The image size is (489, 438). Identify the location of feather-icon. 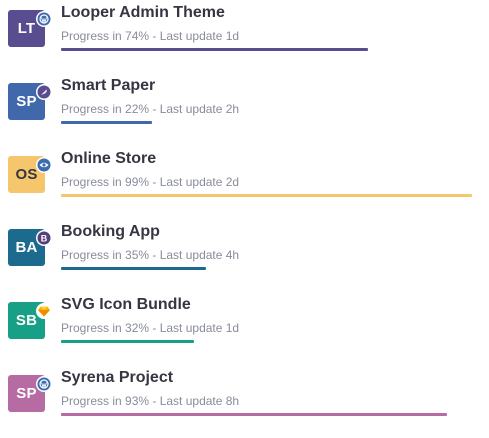
(44, 92).